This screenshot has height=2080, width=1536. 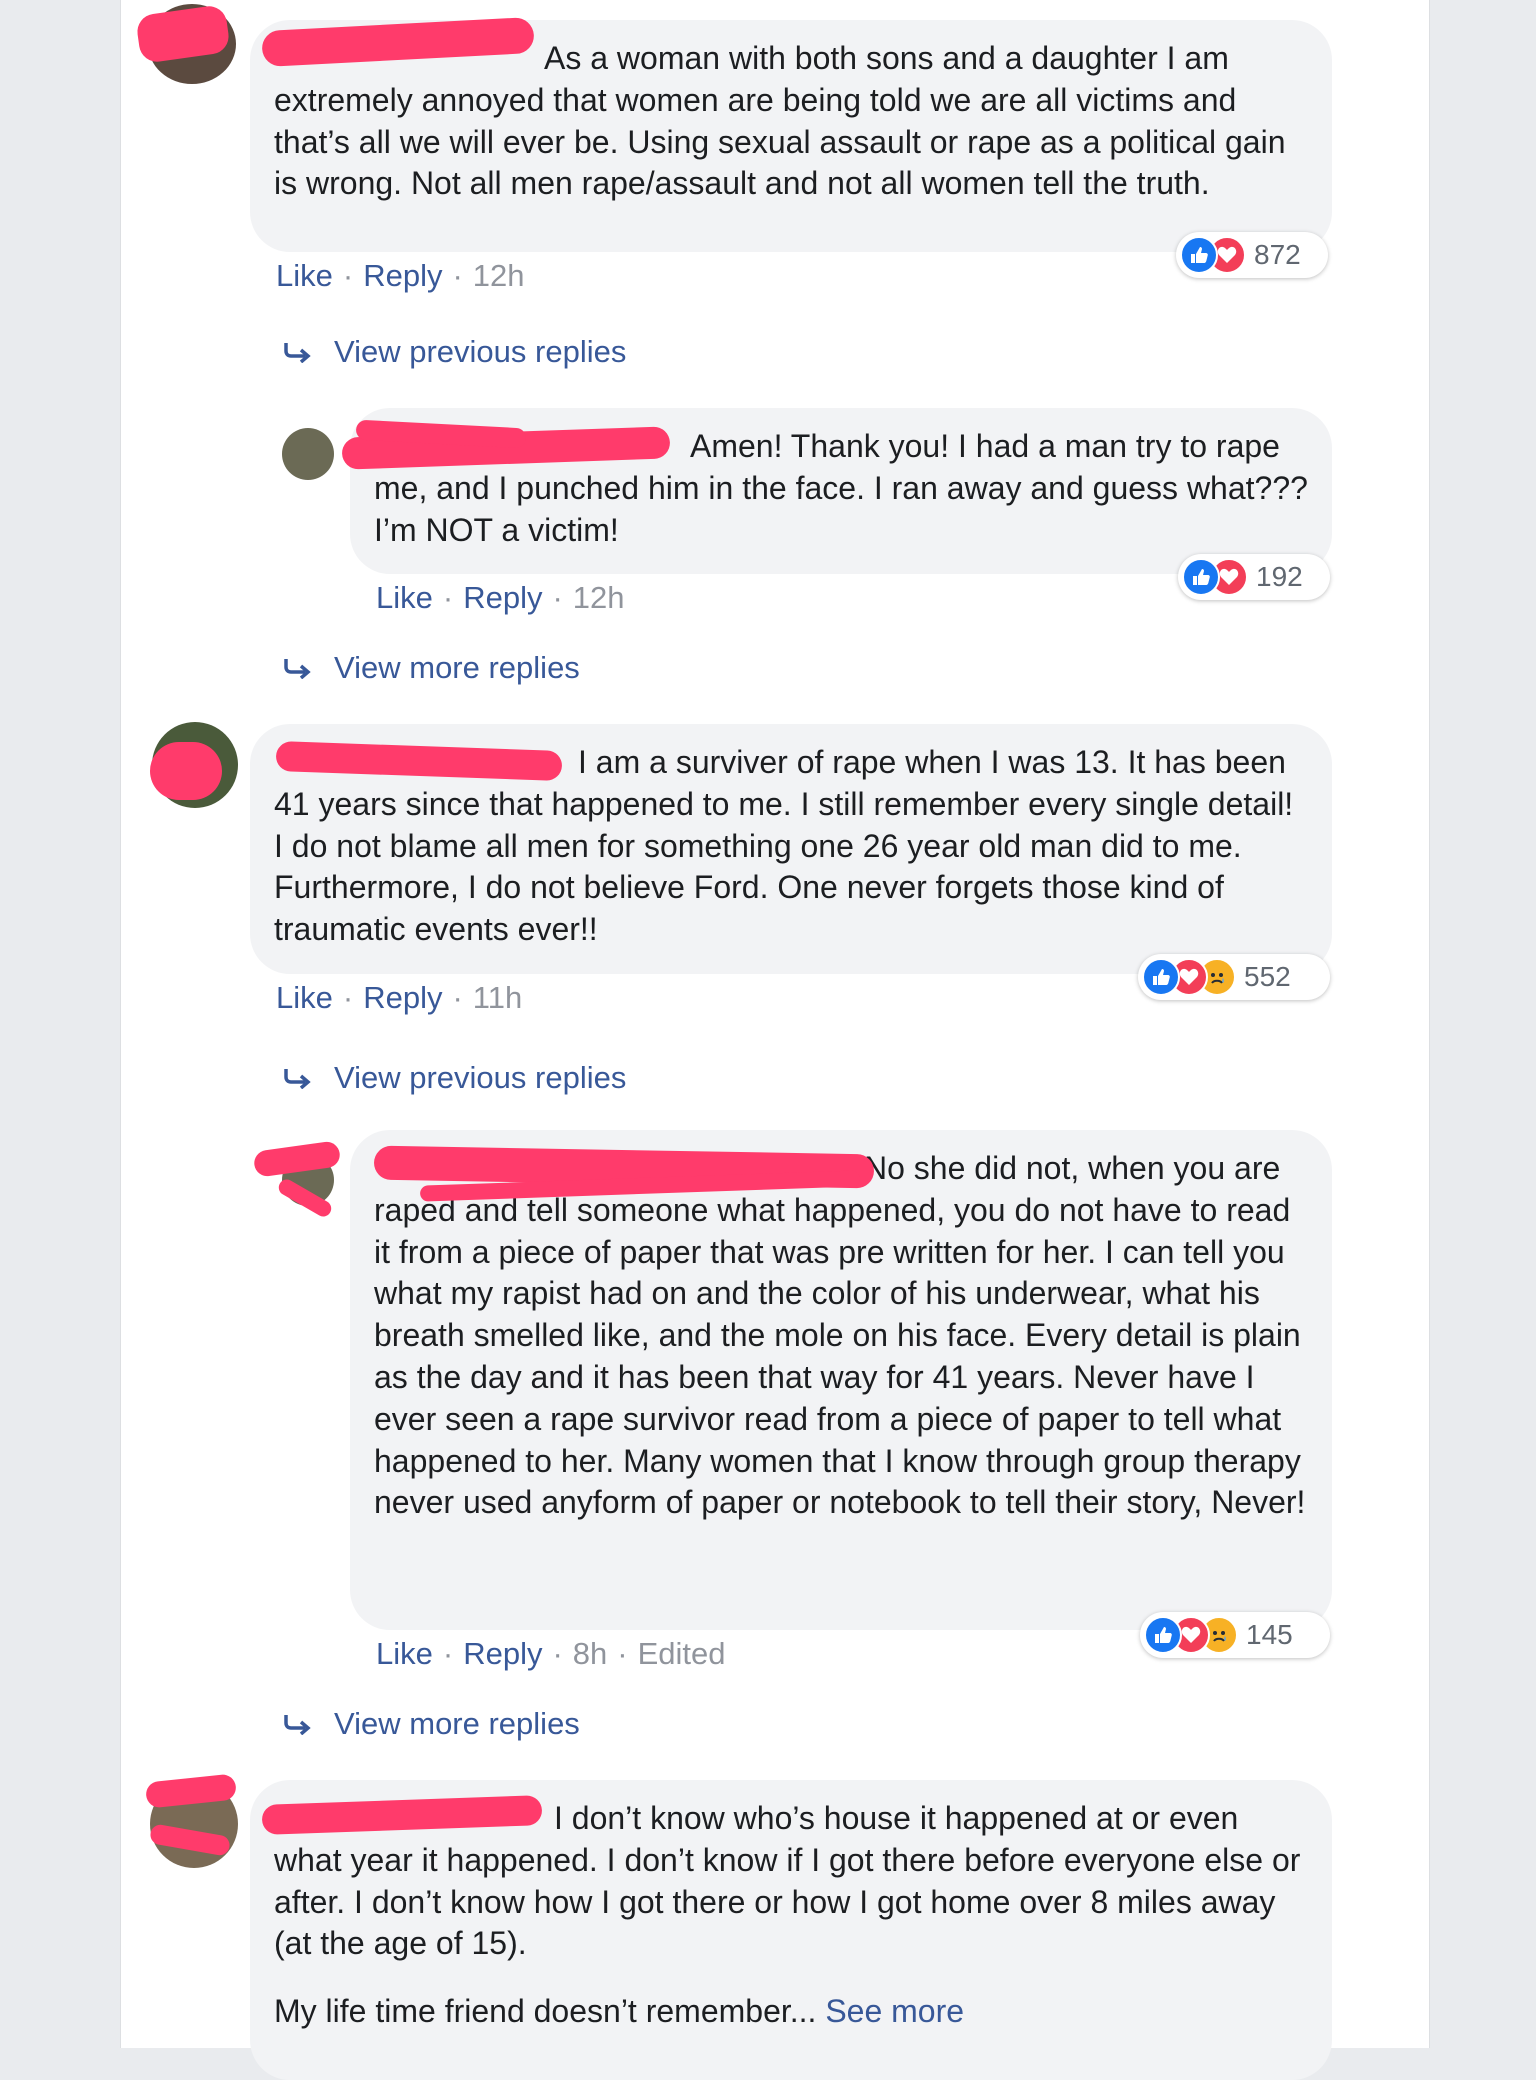 What do you see at coordinates (1235, 1635) in the screenshot?
I see `reaction-summary: 145` at bounding box center [1235, 1635].